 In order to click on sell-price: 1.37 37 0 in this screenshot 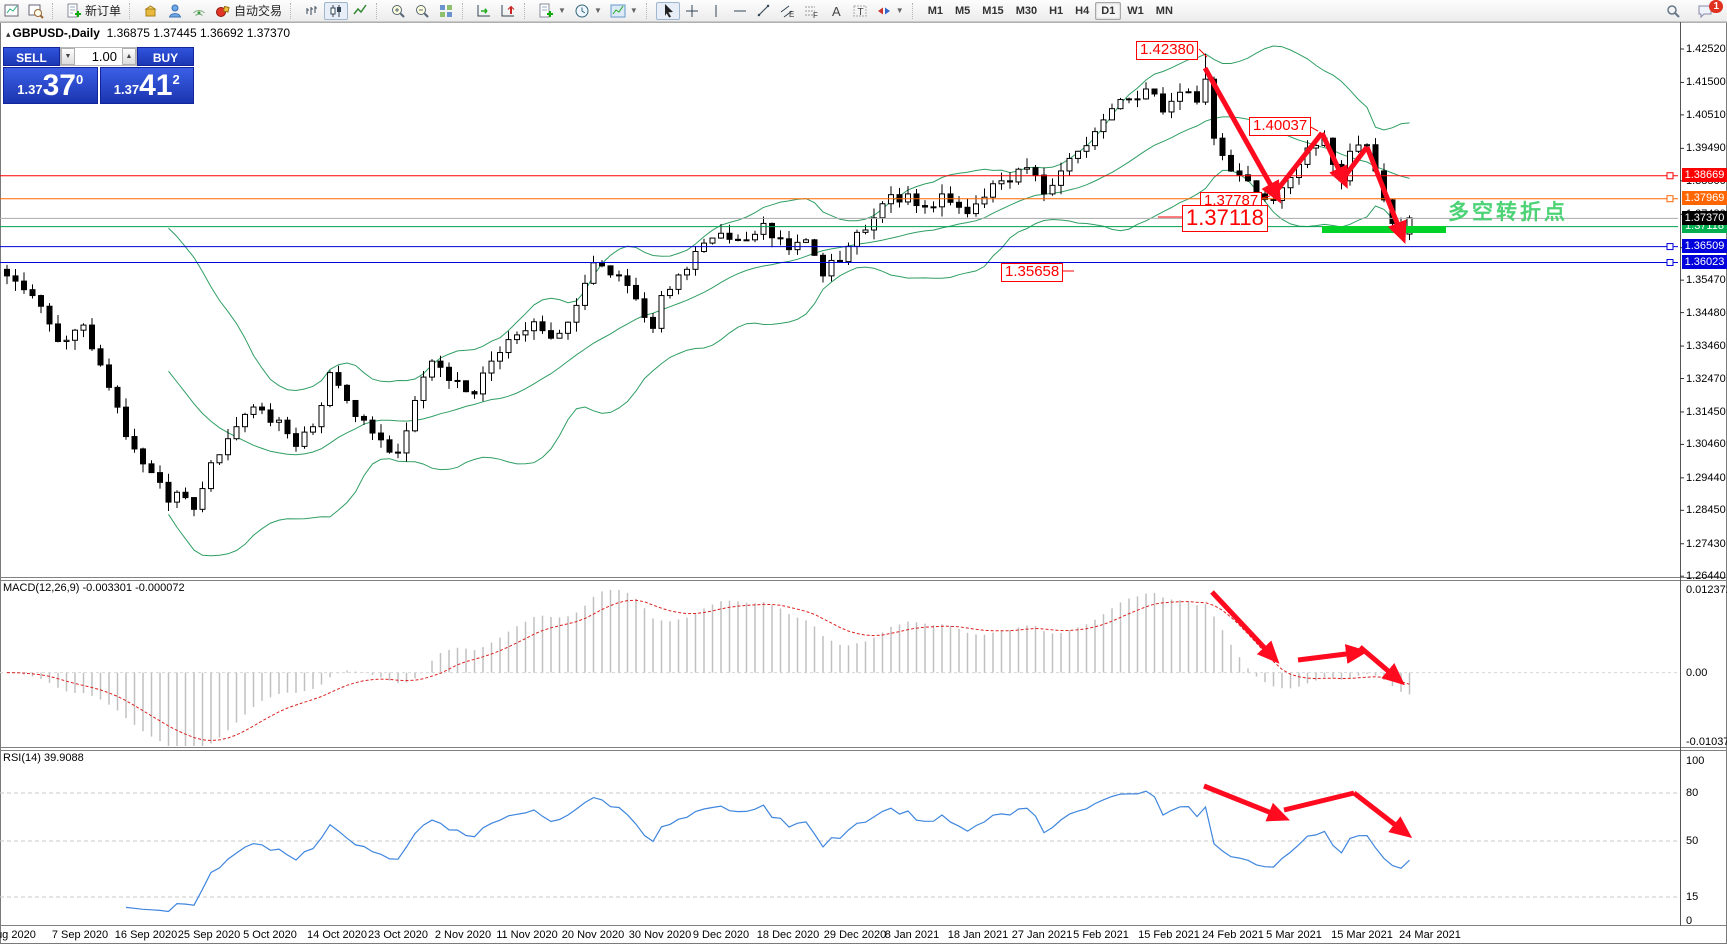, I will do `click(50, 85)`.